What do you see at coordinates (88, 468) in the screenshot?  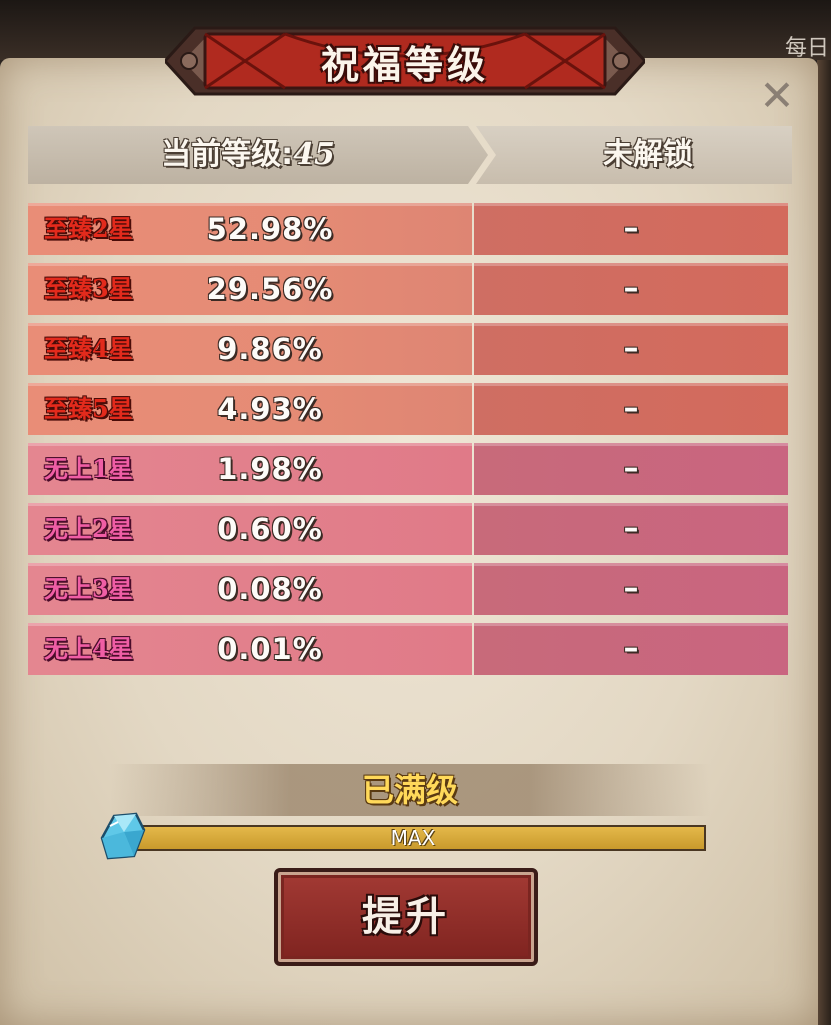 I see `rank-label: 无上1星` at bounding box center [88, 468].